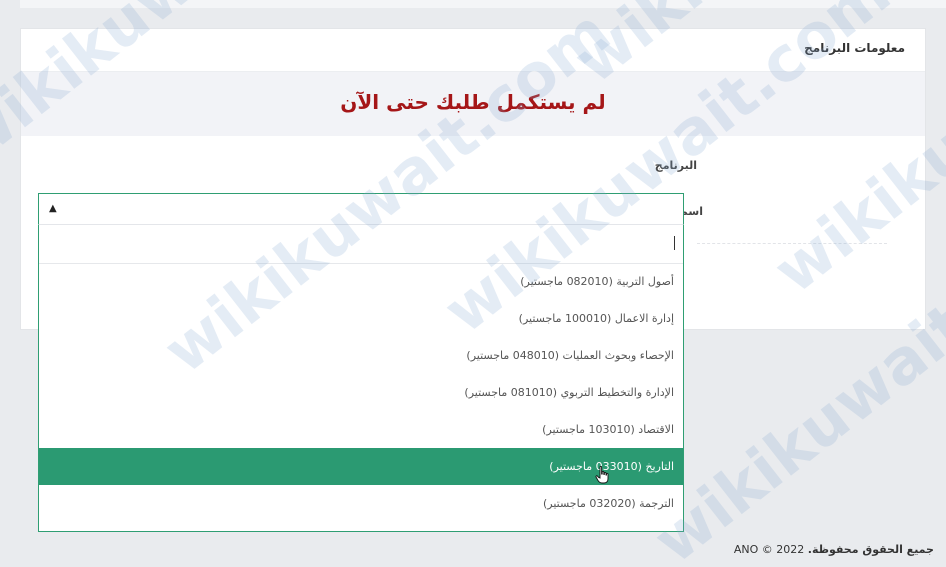 The image size is (946, 567). I want to click on dropdown-search-input, so click(361, 245).